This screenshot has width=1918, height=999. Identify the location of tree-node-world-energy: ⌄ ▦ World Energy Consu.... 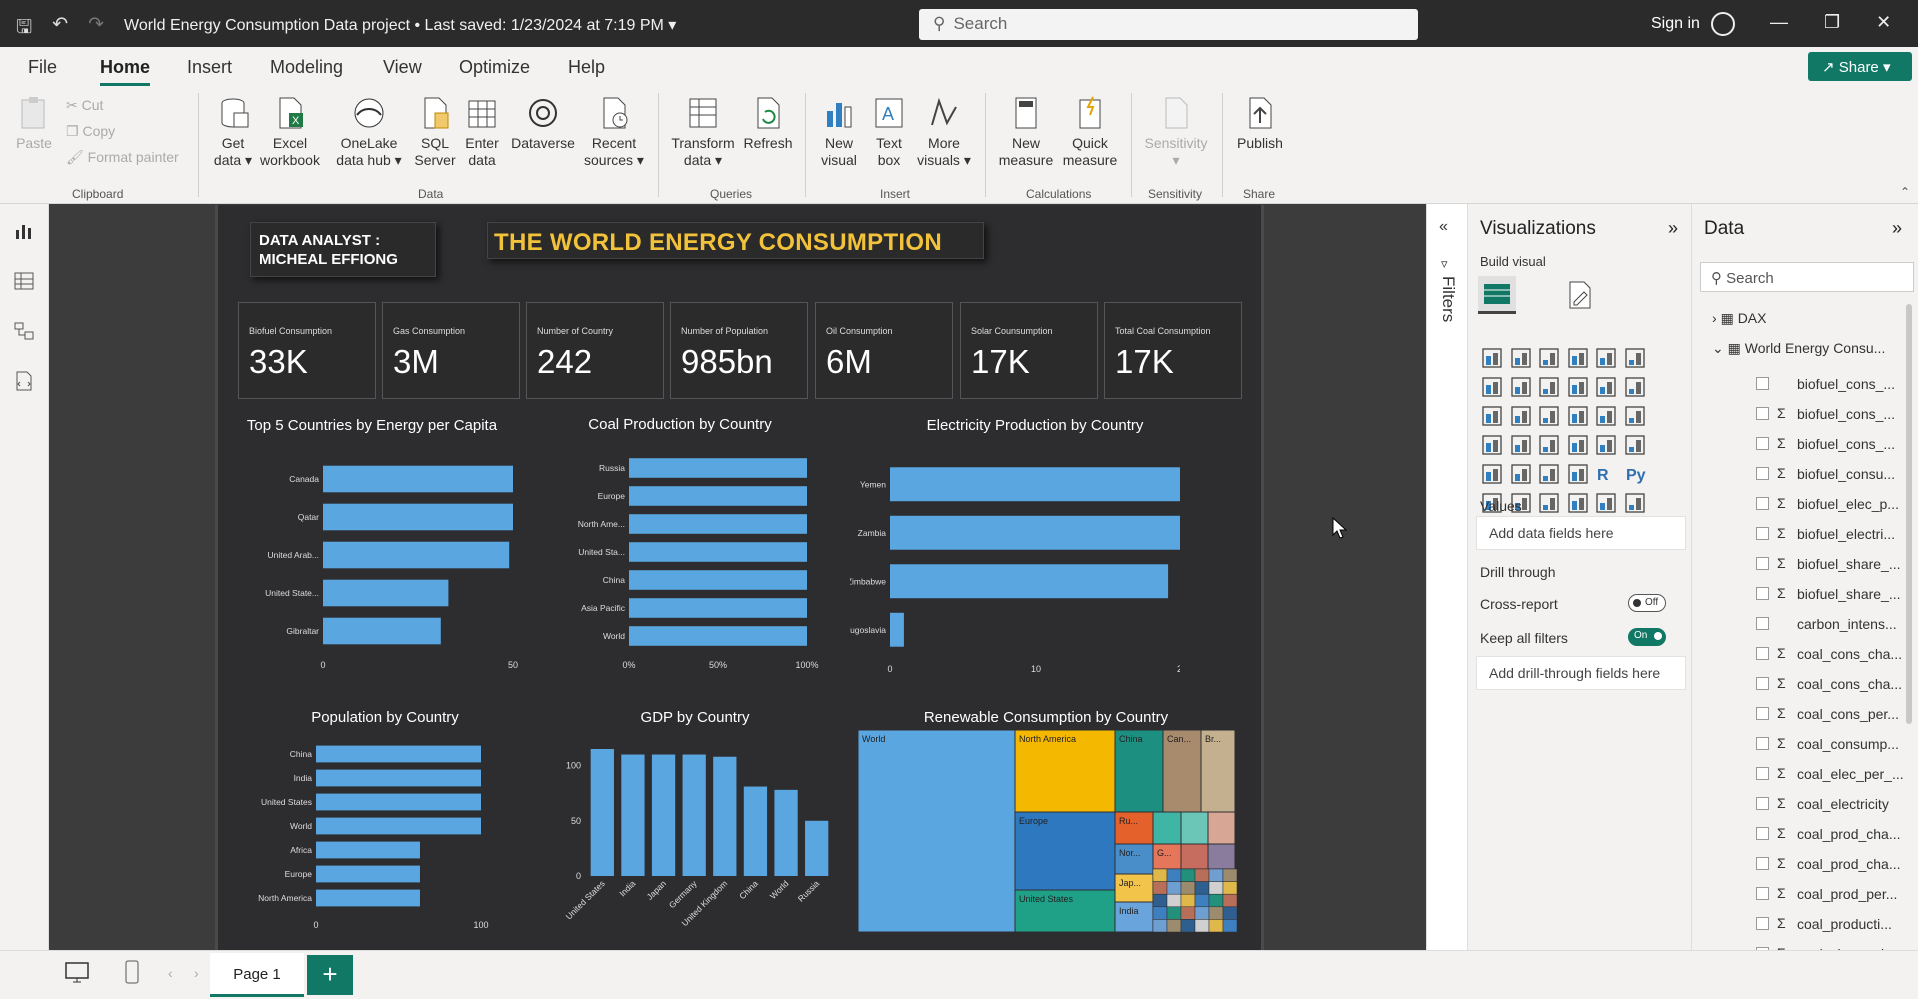
(1798, 348).